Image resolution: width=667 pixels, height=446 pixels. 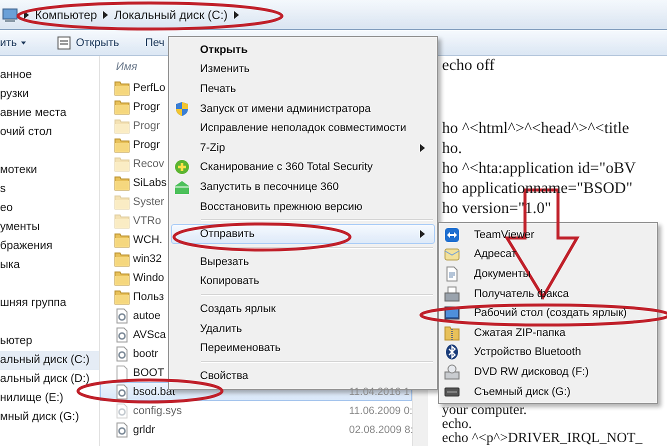 I want to click on nav-item: шняя группа, so click(x=49, y=303).